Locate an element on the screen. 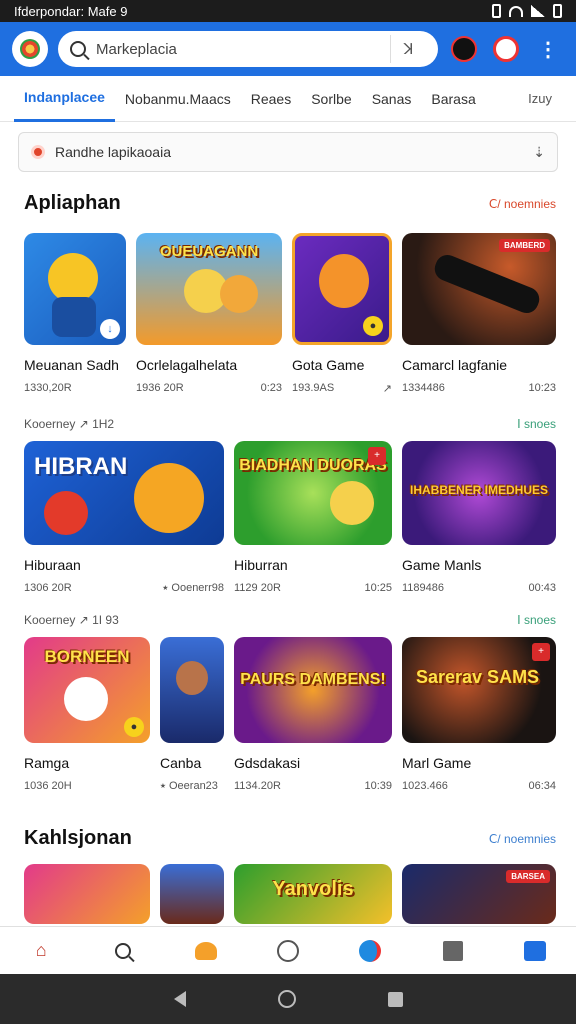 This screenshot has height=1024, width=576. app-thumbnail: BIADHAN DUORAS + is located at coordinates (313, 493).